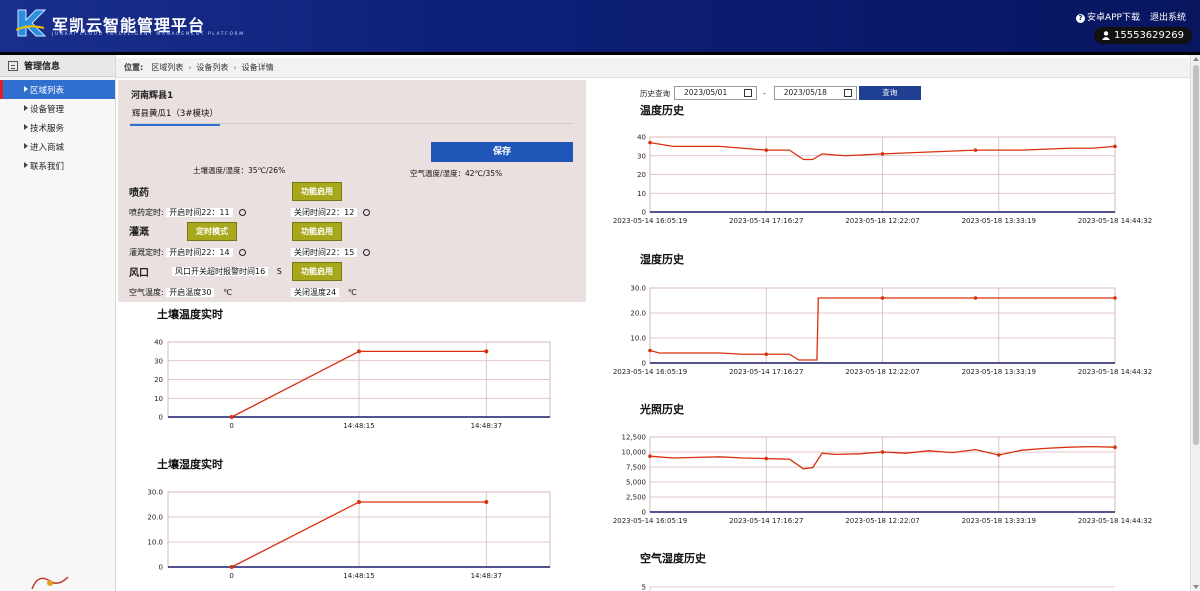 The image size is (1200, 591). I want to click on air-close-input: 关闭温度24, so click(315, 292).